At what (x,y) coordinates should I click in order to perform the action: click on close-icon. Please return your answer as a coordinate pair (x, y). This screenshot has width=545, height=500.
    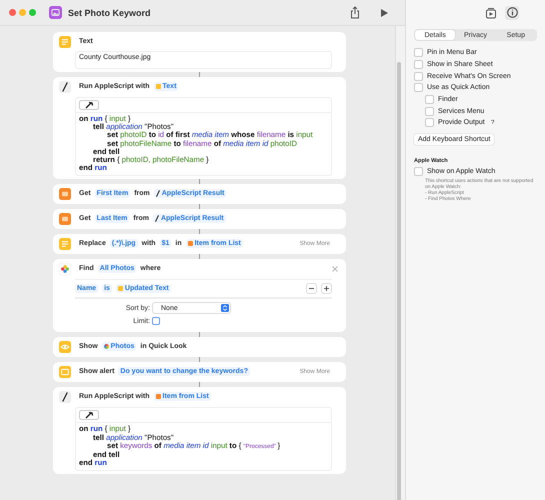
    Looking at the image, I should click on (335, 269).